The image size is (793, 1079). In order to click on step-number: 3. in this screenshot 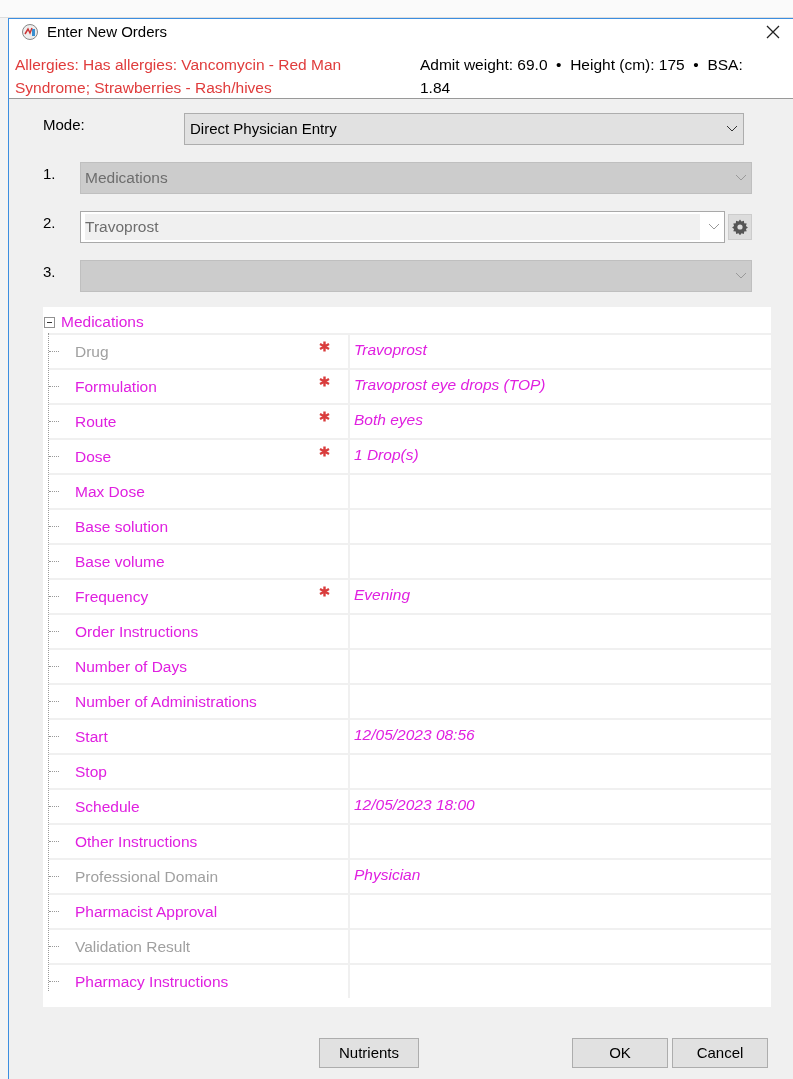, I will do `click(50, 271)`.